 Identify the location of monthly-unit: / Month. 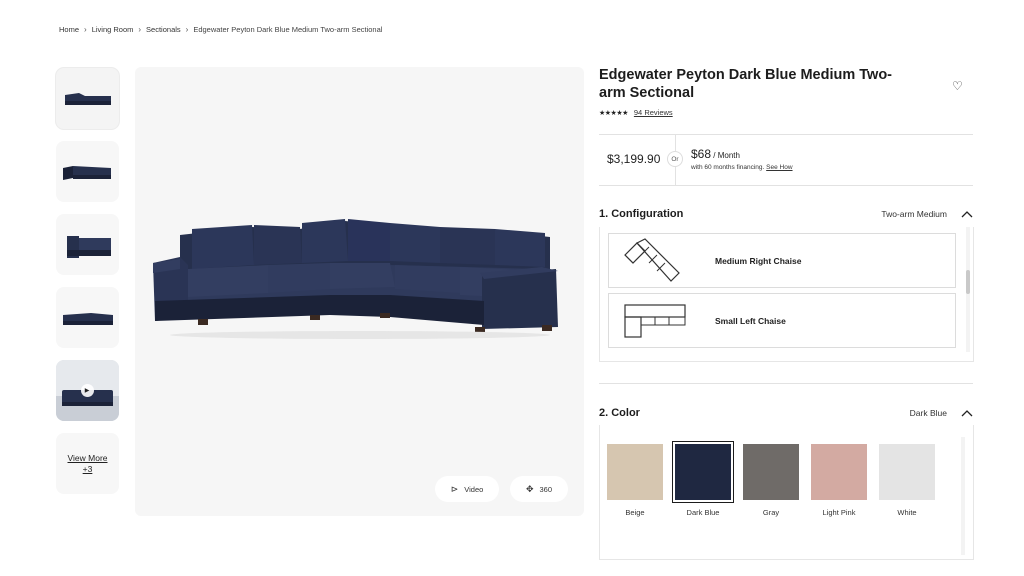
(725, 155).